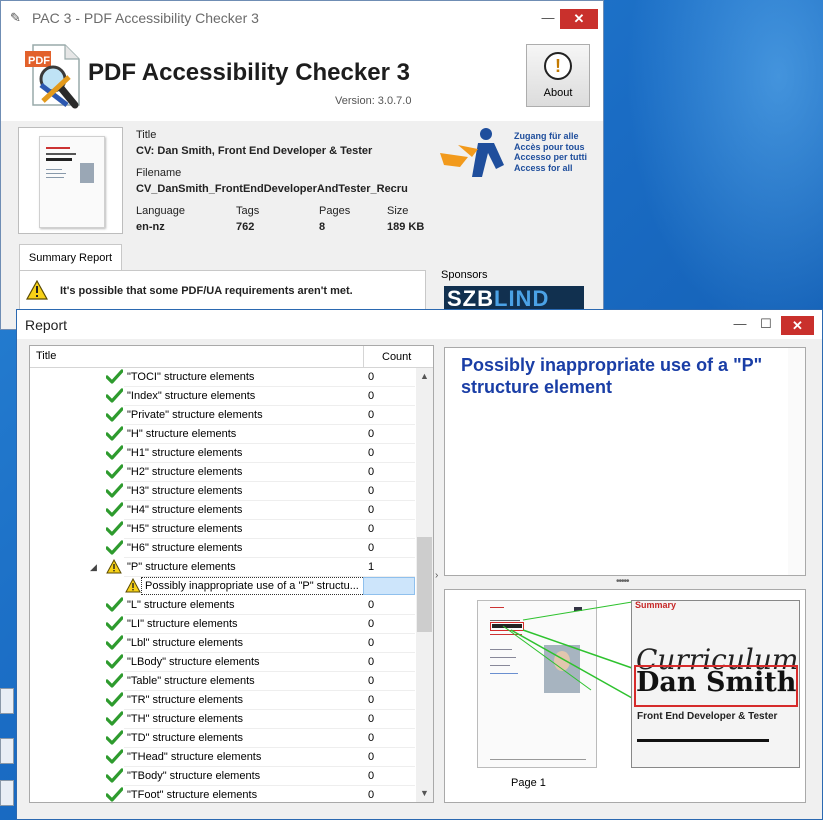  What do you see at coordinates (191, 396) in the screenshot?
I see `row-title: "Index" structure elements` at bounding box center [191, 396].